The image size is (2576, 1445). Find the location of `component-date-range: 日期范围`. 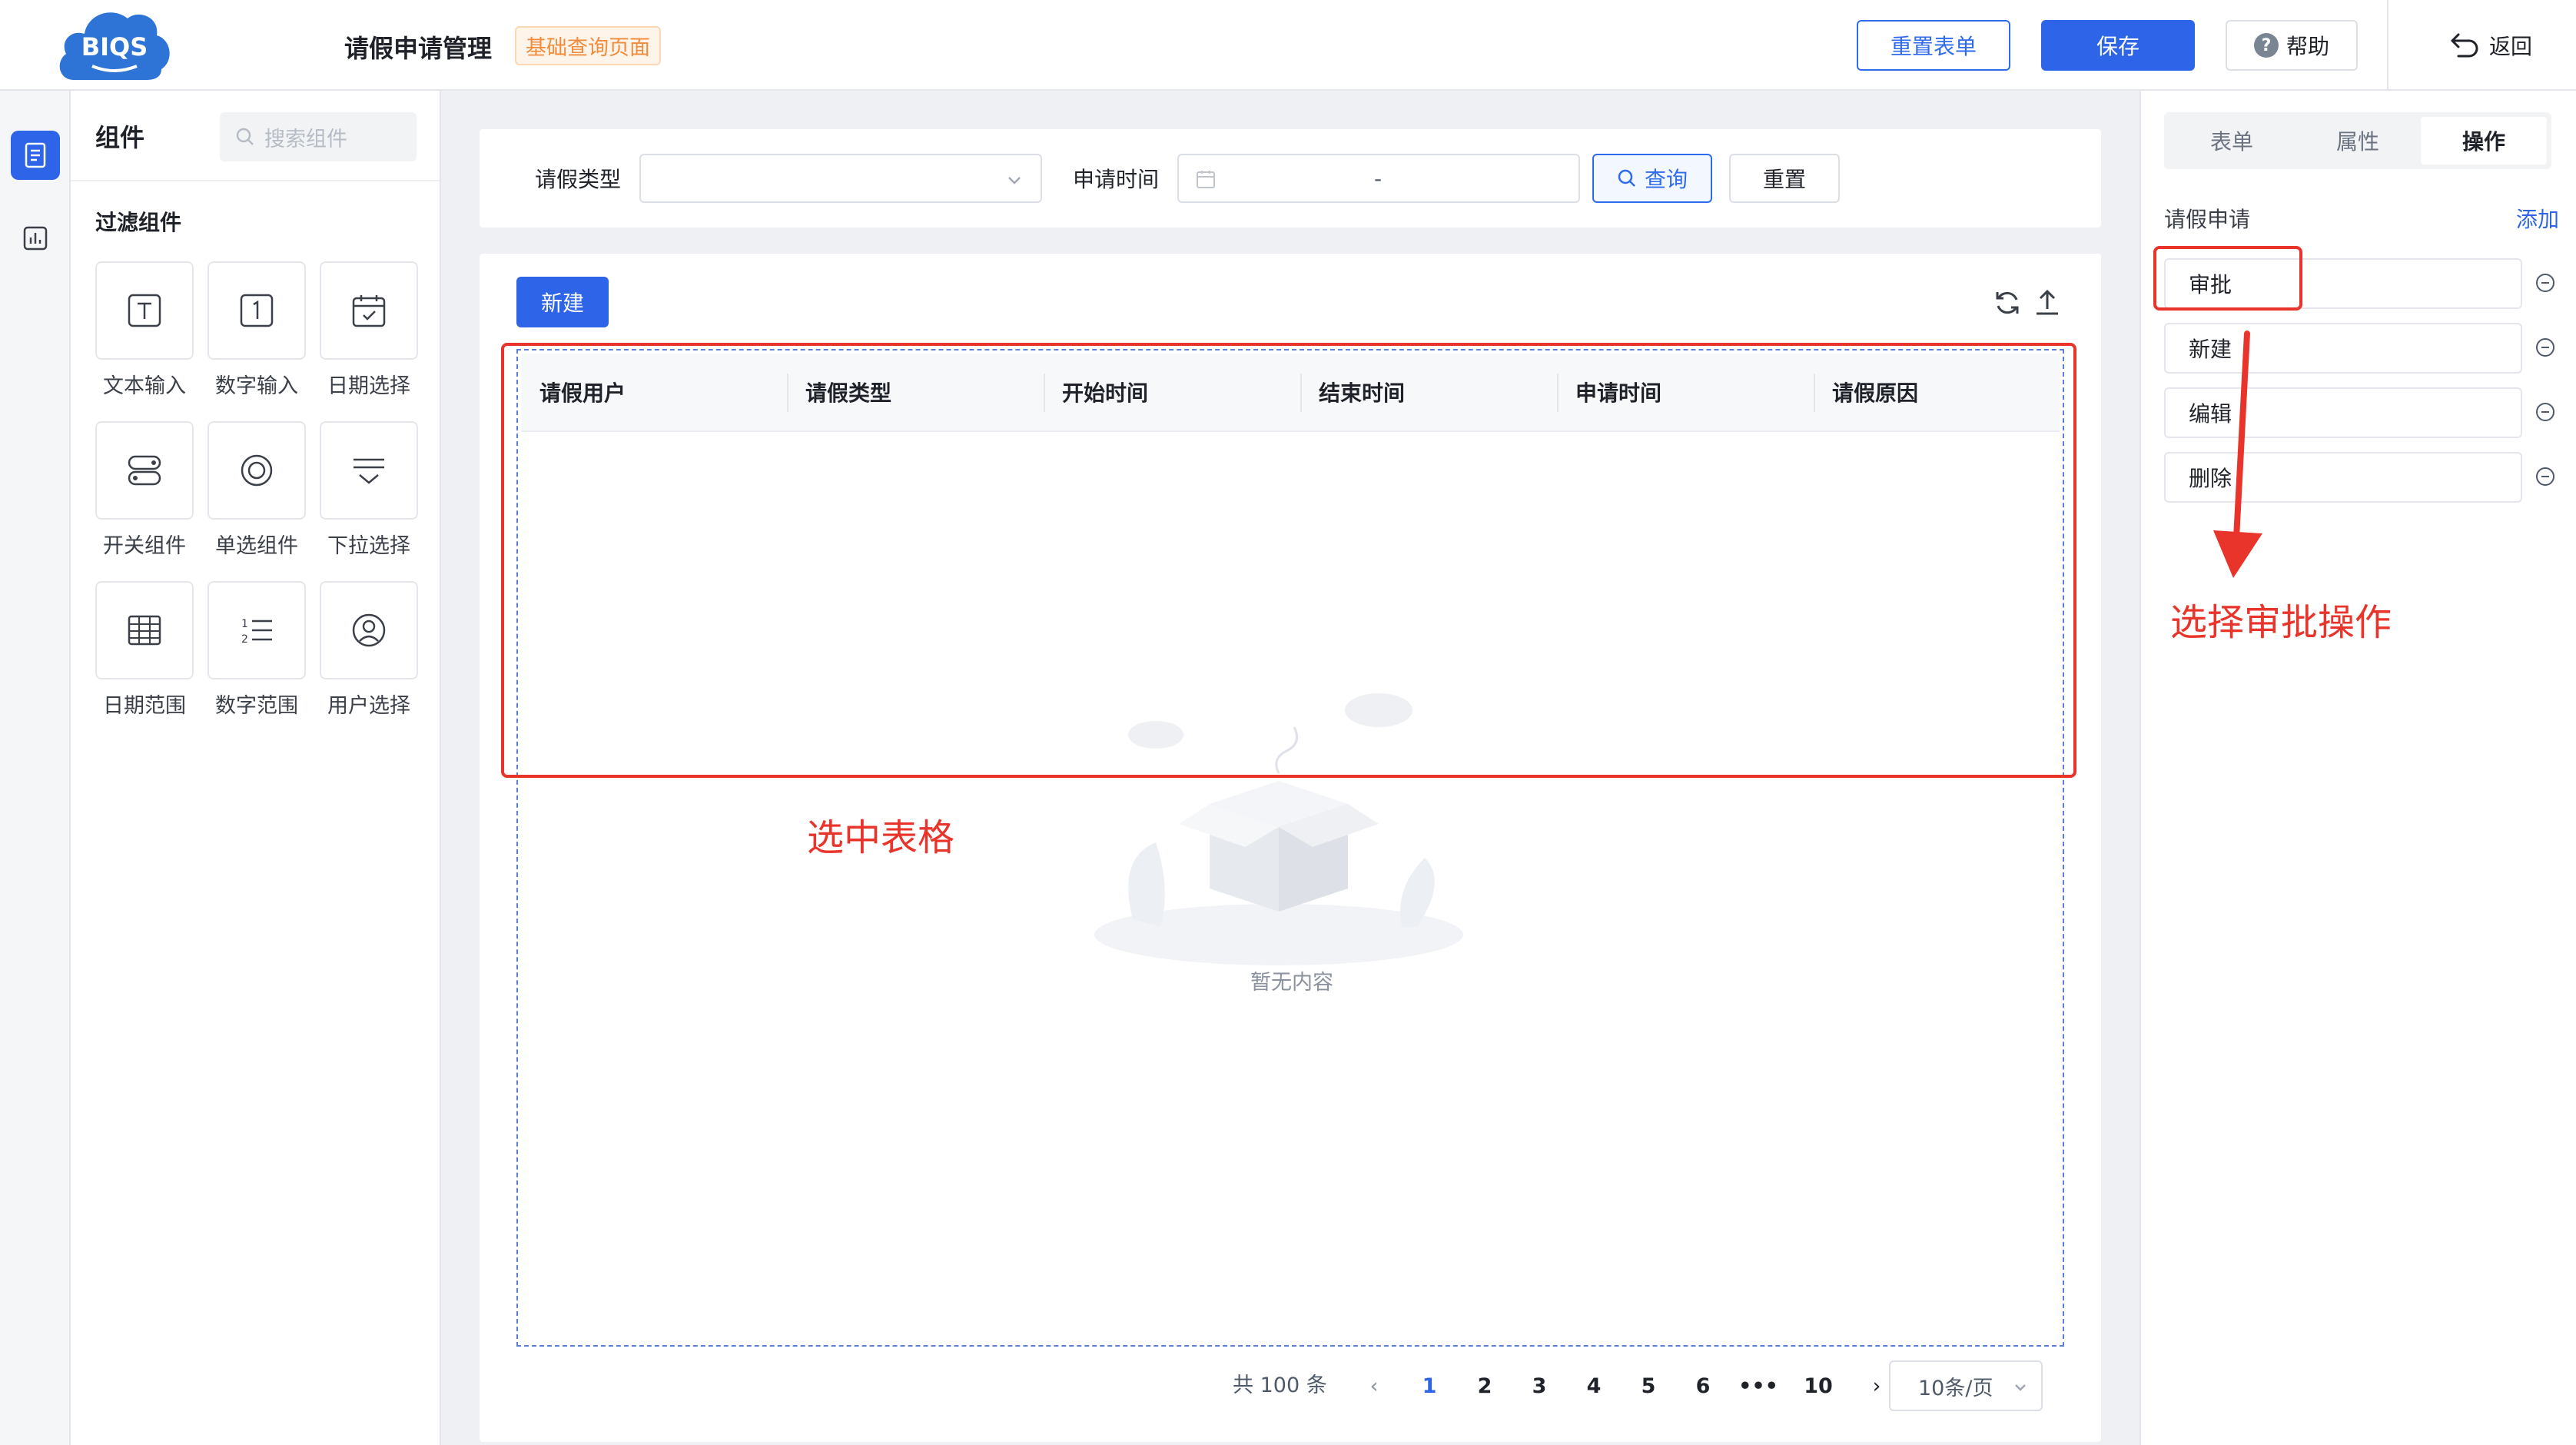

component-date-range: 日期范围 is located at coordinates (144, 650).